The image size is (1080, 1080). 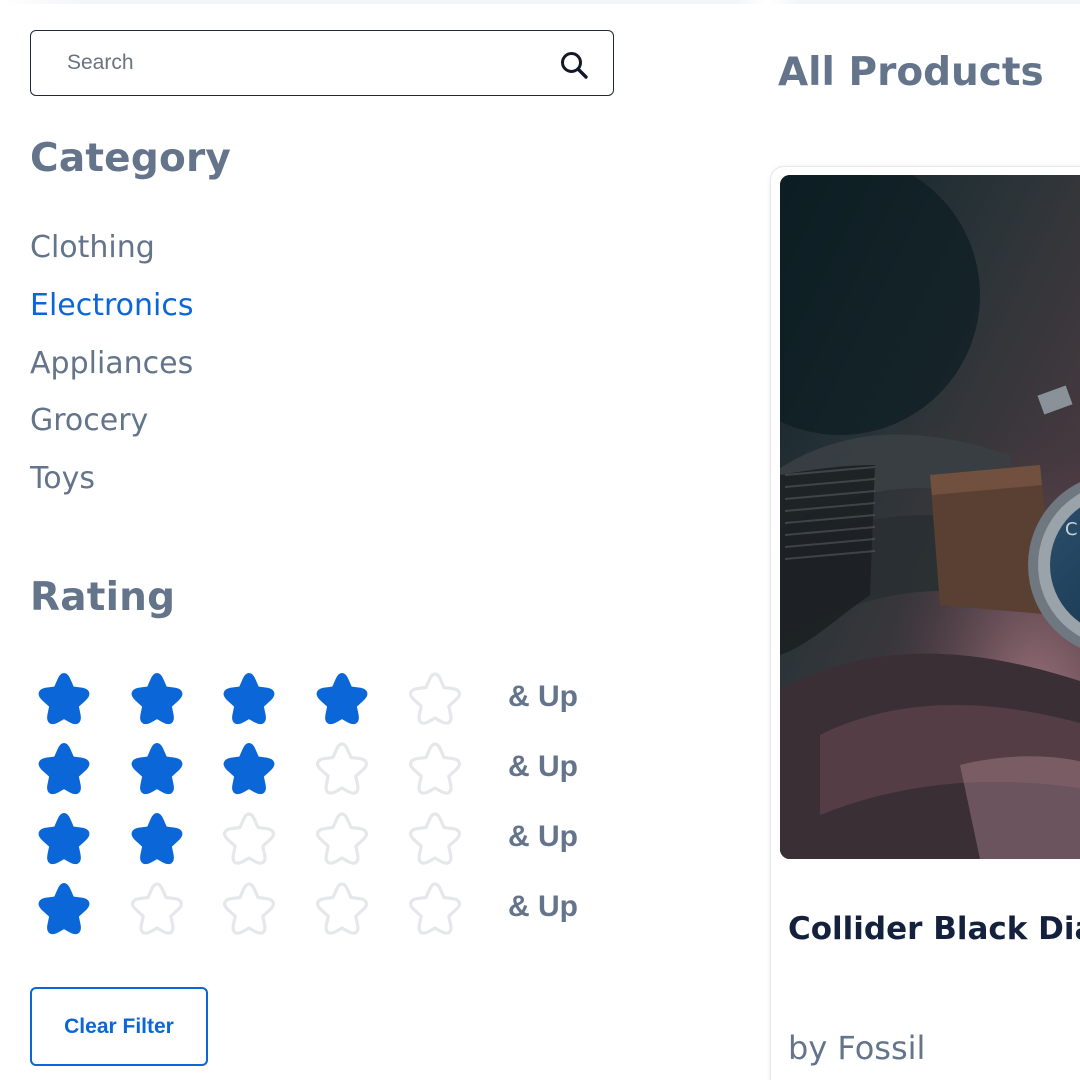 I want to click on category-item-clothing: Clothing, so click(x=112, y=255).